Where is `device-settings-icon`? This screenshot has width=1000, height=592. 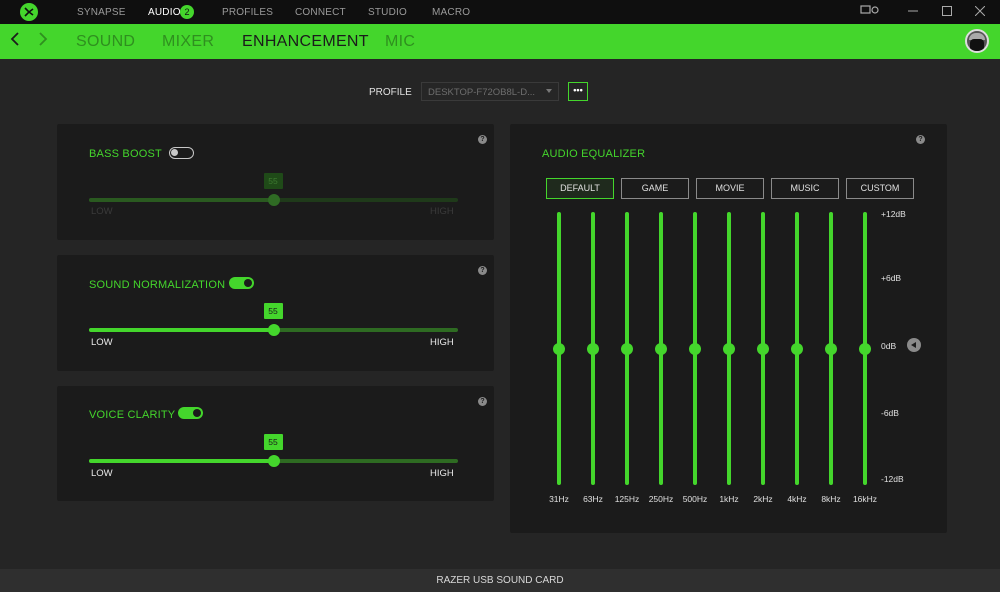
device-settings-icon is located at coordinates (869, 12).